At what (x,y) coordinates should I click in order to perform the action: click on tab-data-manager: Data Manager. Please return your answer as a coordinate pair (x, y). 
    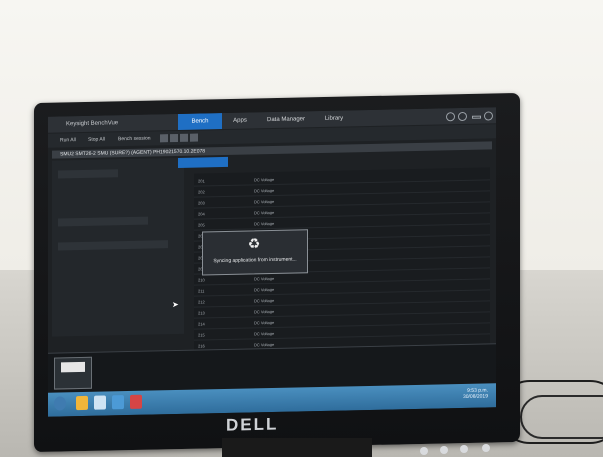
    Looking at the image, I should click on (286, 119).